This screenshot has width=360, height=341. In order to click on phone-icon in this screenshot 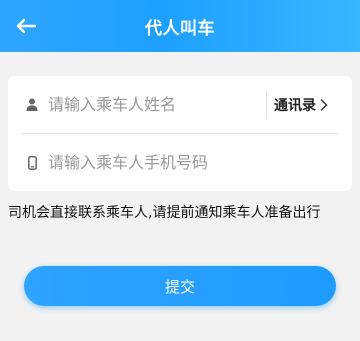, I will do `click(32, 163)`.